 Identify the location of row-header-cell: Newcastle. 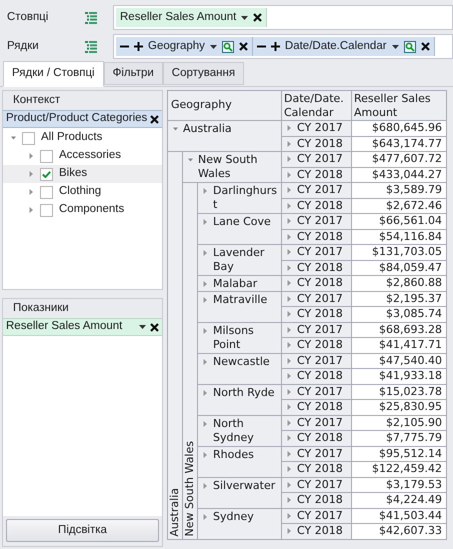
(240, 369).